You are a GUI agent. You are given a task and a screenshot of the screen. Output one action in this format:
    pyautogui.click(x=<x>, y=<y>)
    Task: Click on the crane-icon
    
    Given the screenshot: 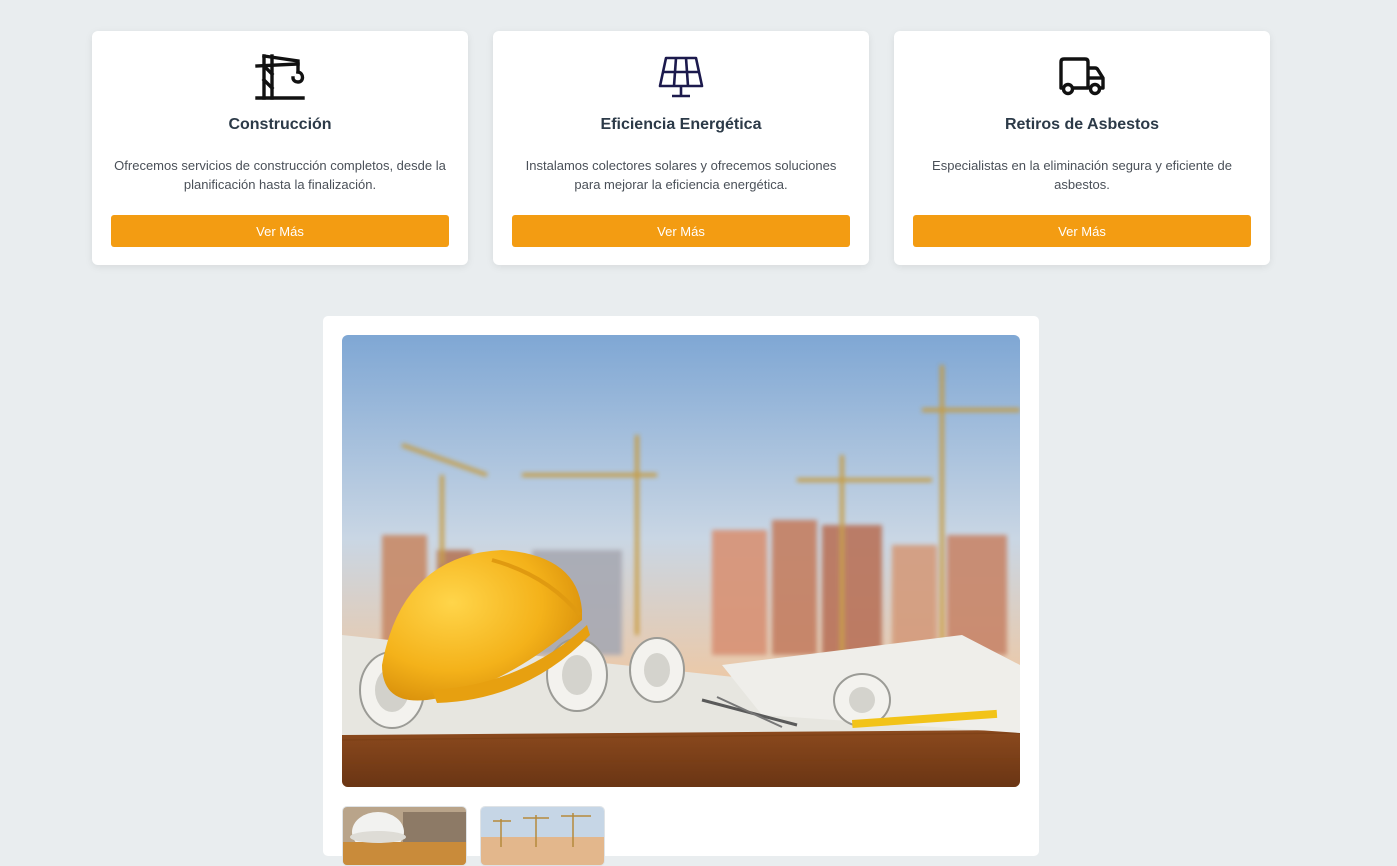 What is the action you would take?
    pyautogui.click(x=280, y=77)
    